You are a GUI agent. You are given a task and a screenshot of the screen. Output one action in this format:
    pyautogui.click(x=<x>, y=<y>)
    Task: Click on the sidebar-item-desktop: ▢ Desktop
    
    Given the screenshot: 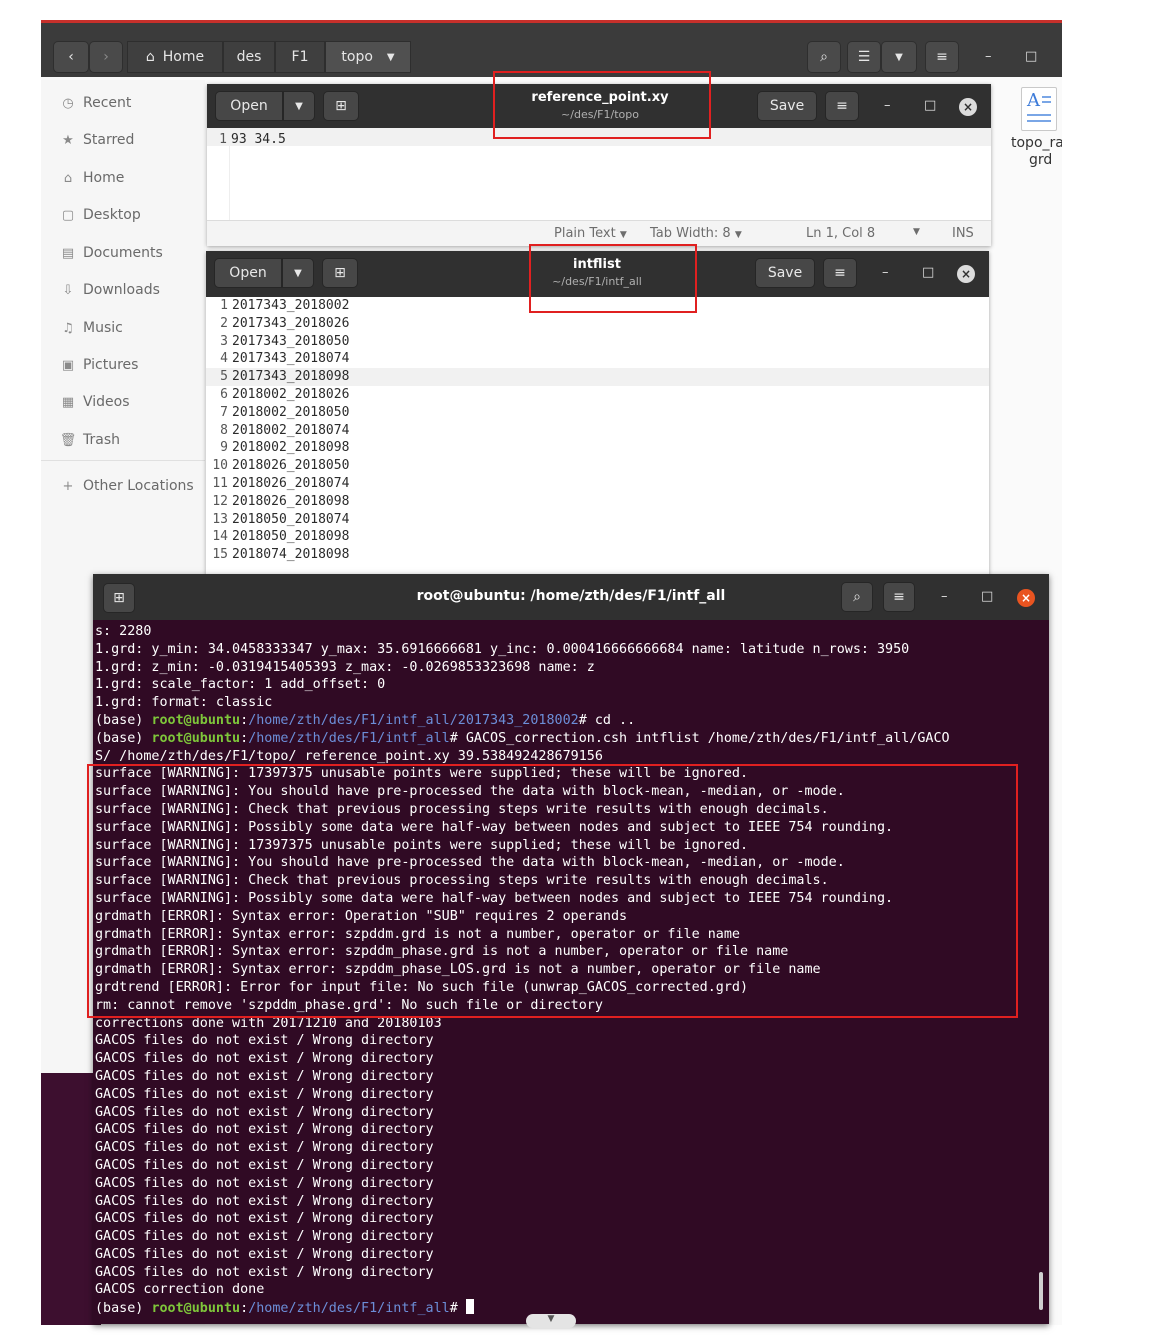 What is the action you would take?
    pyautogui.click(x=100, y=215)
    